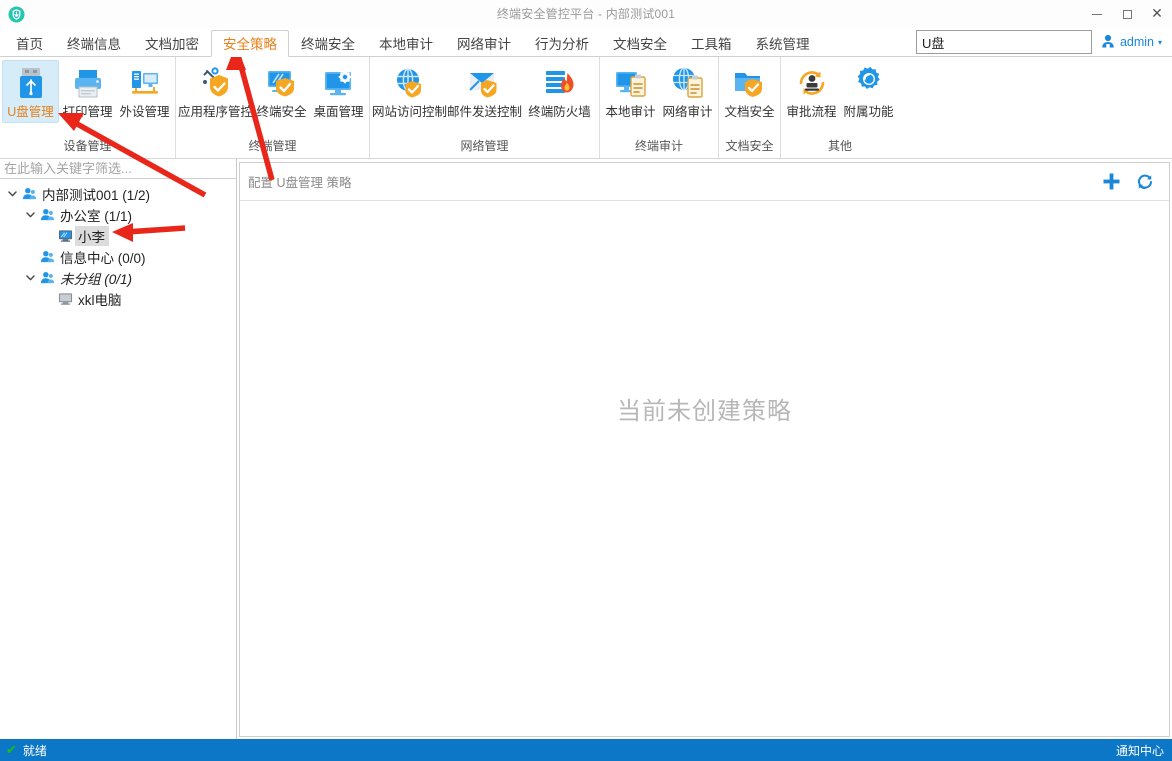 Image resolution: width=1172 pixels, height=761 pixels. What do you see at coordinates (87, 91) in the screenshot?
I see `ribbon-button-printer: 打印管理` at bounding box center [87, 91].